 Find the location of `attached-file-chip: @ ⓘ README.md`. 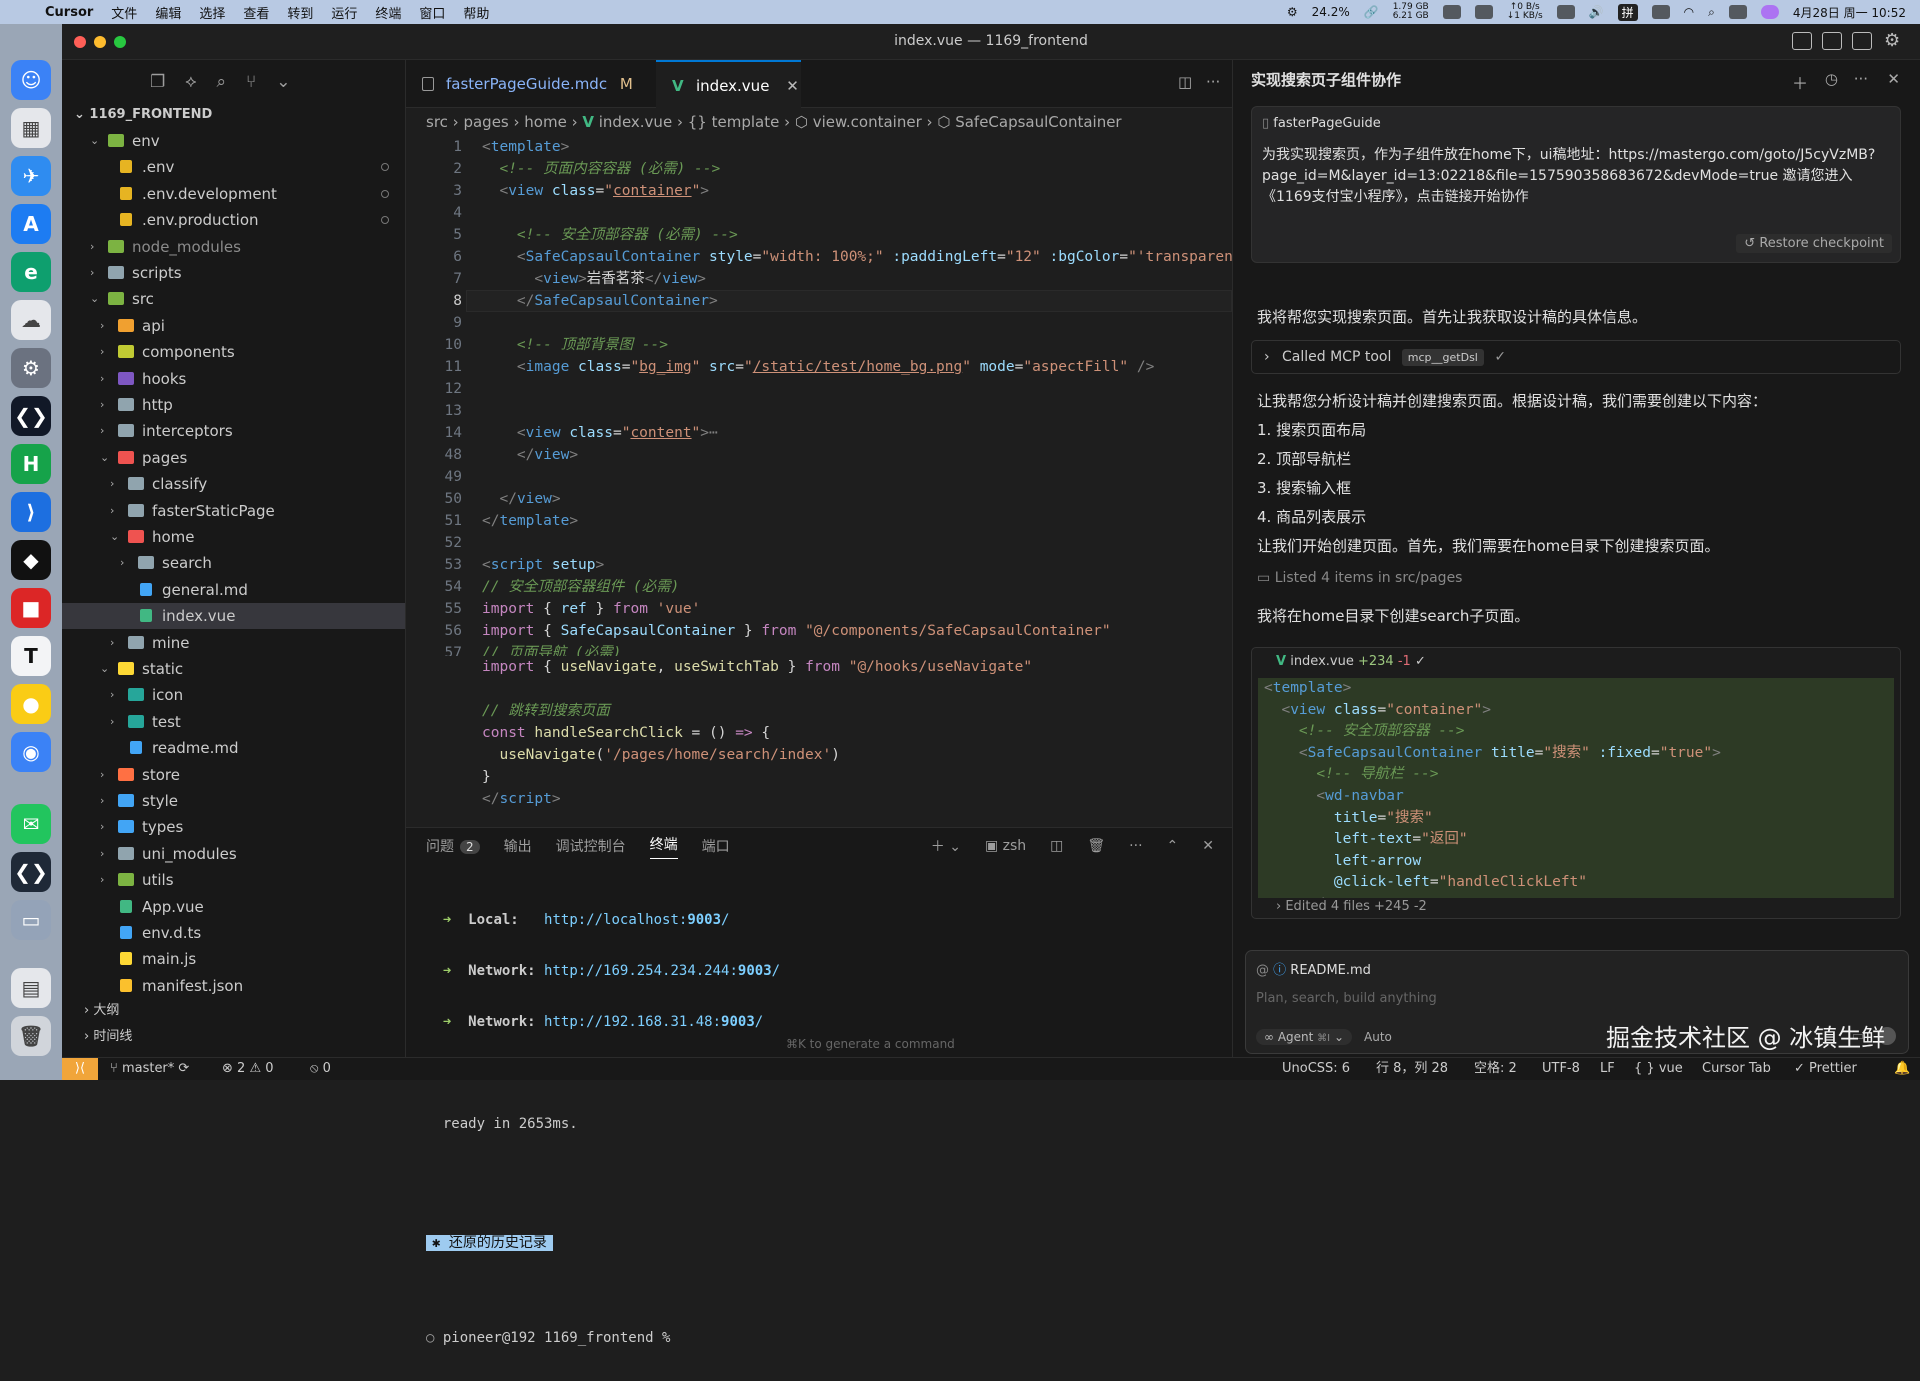

attached-file-chip: @ ⓘ README.md is located at coordinates (1313, 968).